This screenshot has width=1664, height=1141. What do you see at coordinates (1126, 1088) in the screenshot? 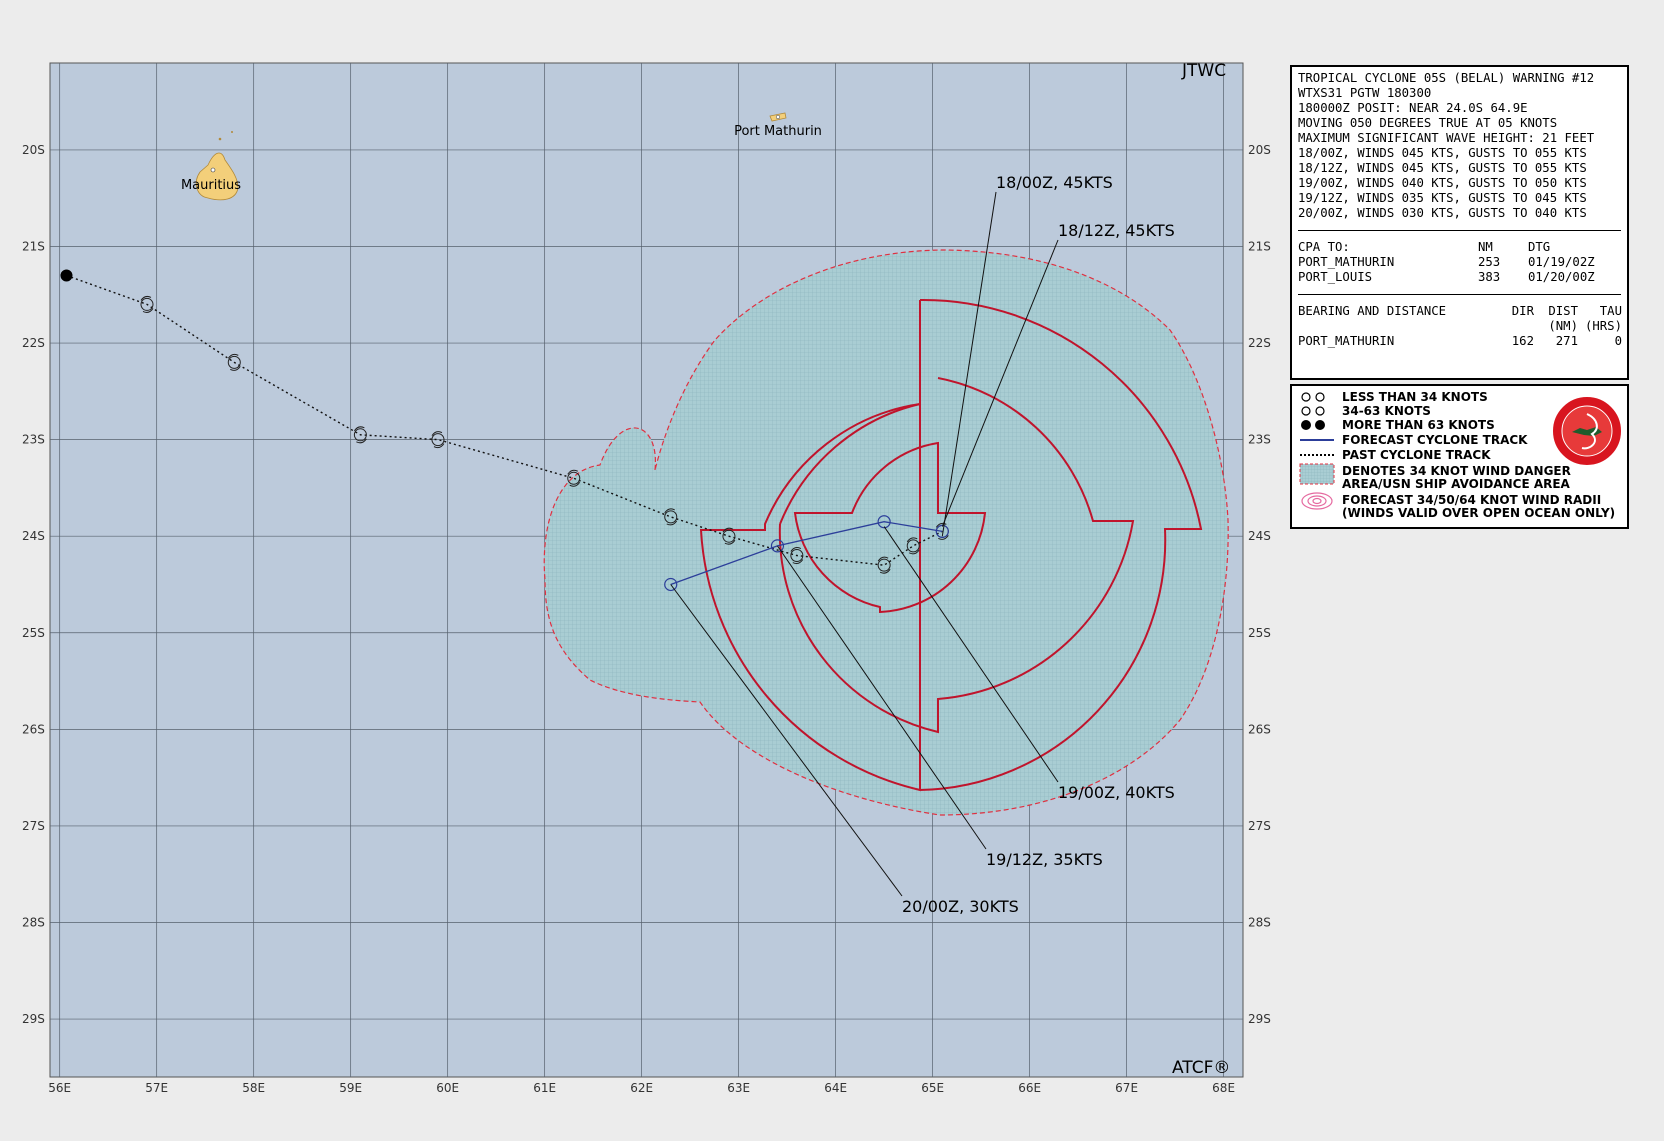
I see `lon-label: 67E` at bounding box center [1126, 1088].